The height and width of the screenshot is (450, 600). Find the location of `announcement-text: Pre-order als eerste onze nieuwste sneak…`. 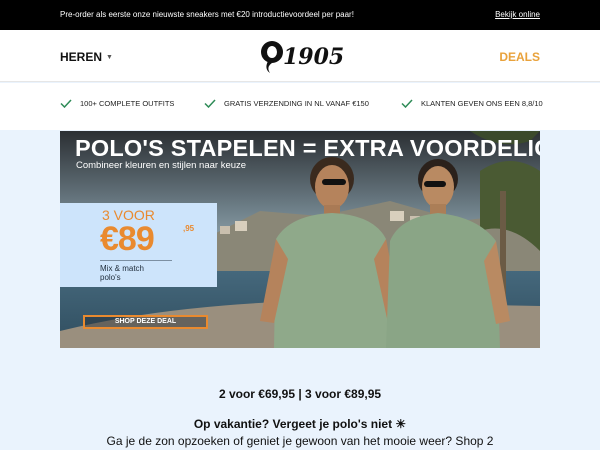

announcement-text: Pre-order als eerste onze nieuwste sneak… is located at coordinates (207, 14).